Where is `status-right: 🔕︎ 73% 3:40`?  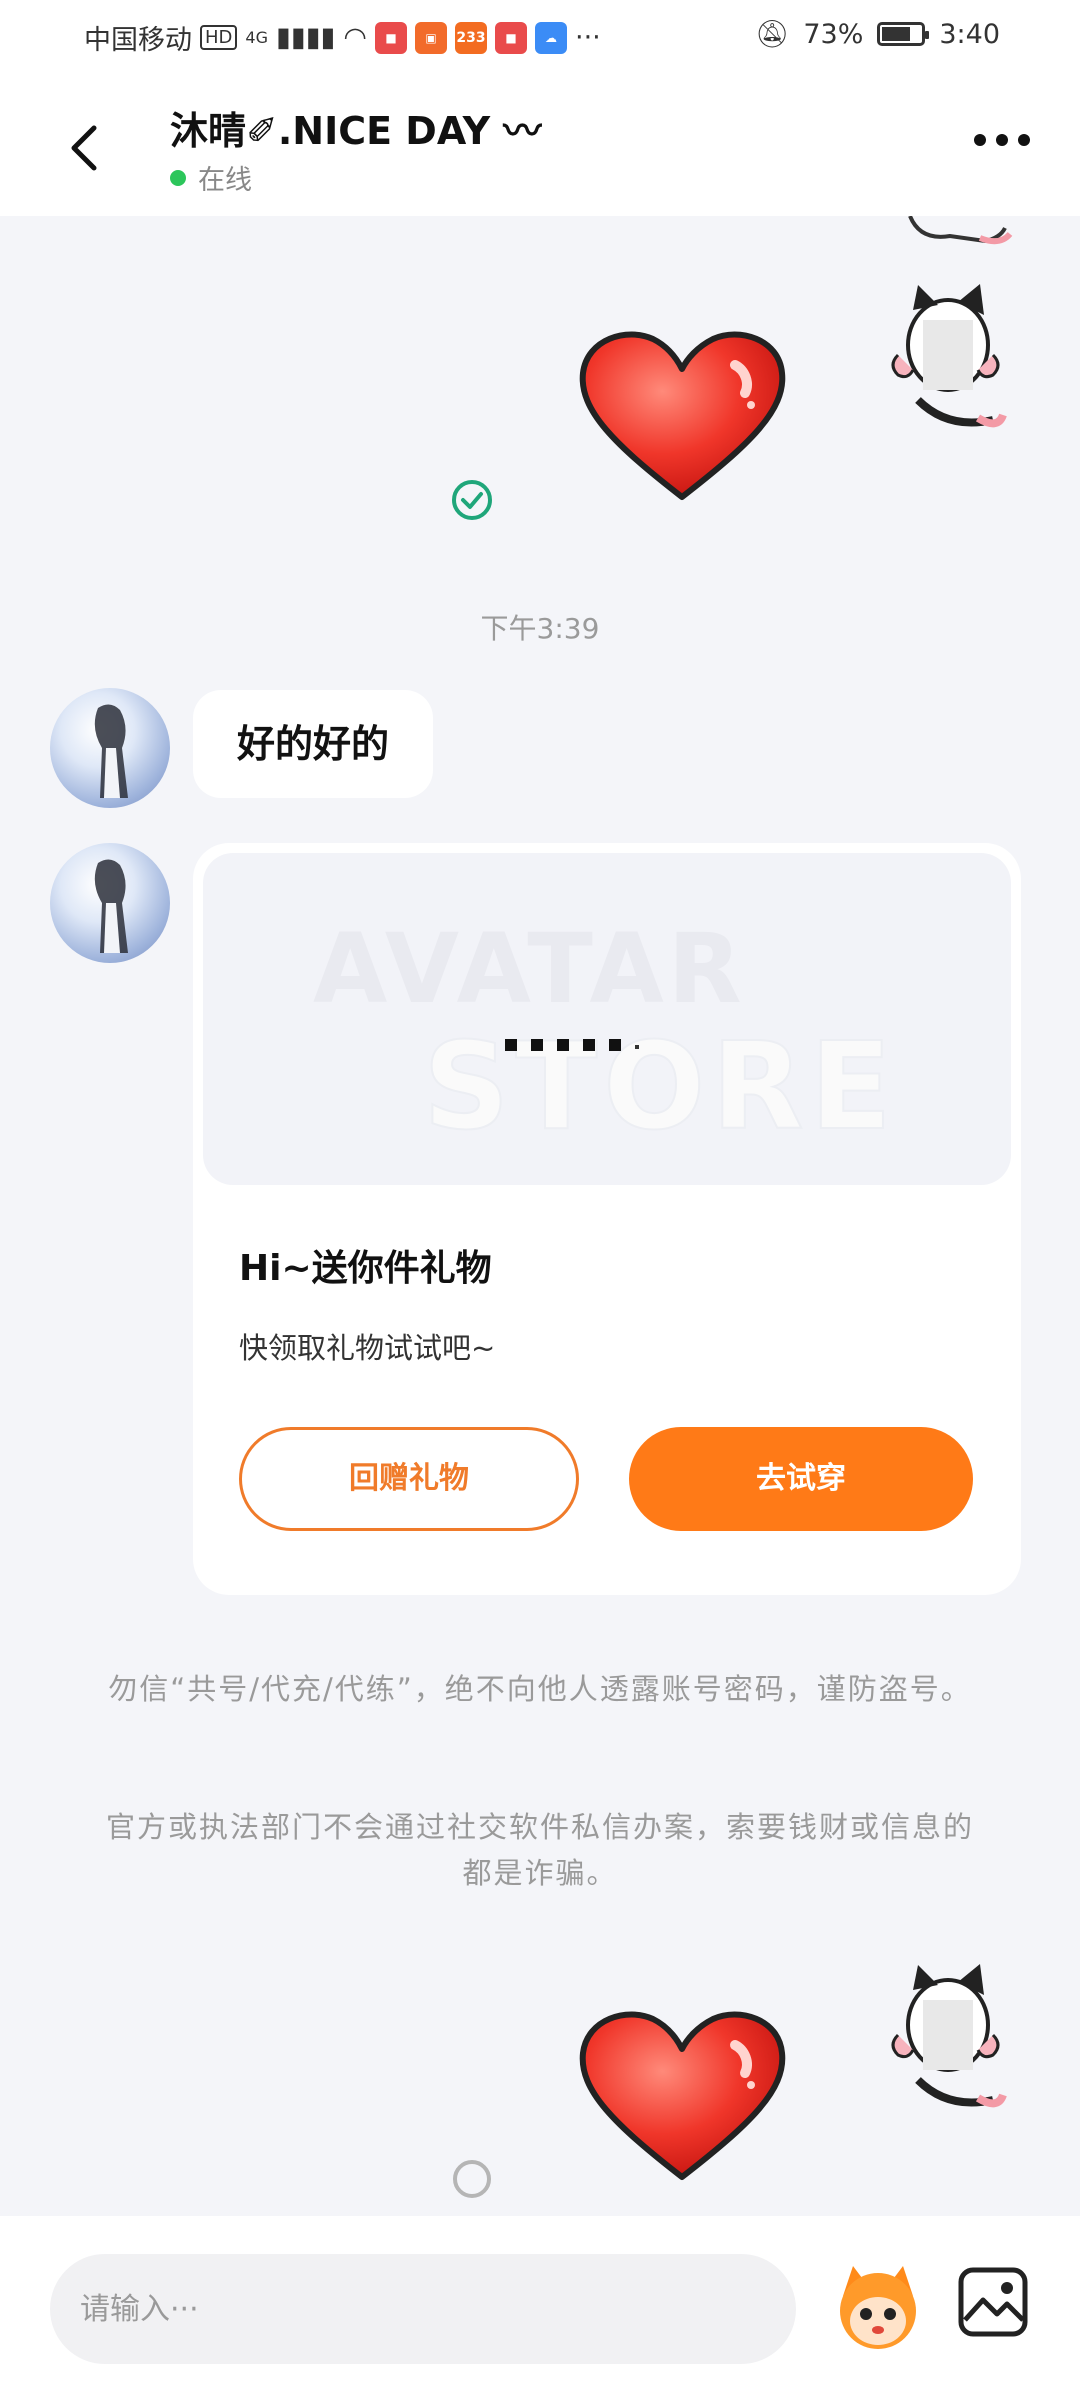 status-right: 🔕︎ 73% 3:40 is located at coordinates (877, 34).